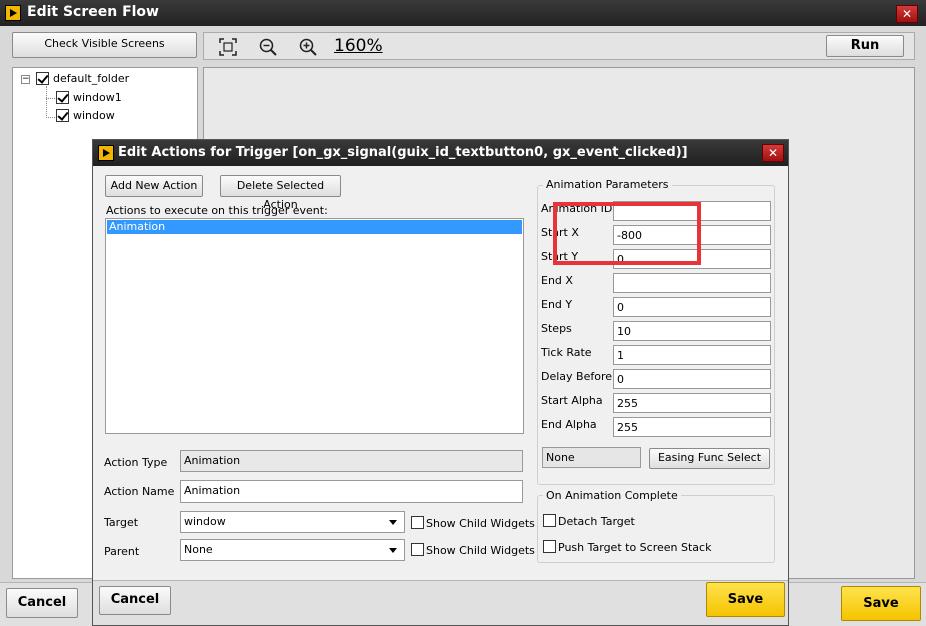  What do you see at coordinates (692, 355) in the screenshot?
I see `tick-rate-field: 1` at bounding box center [692, 355].